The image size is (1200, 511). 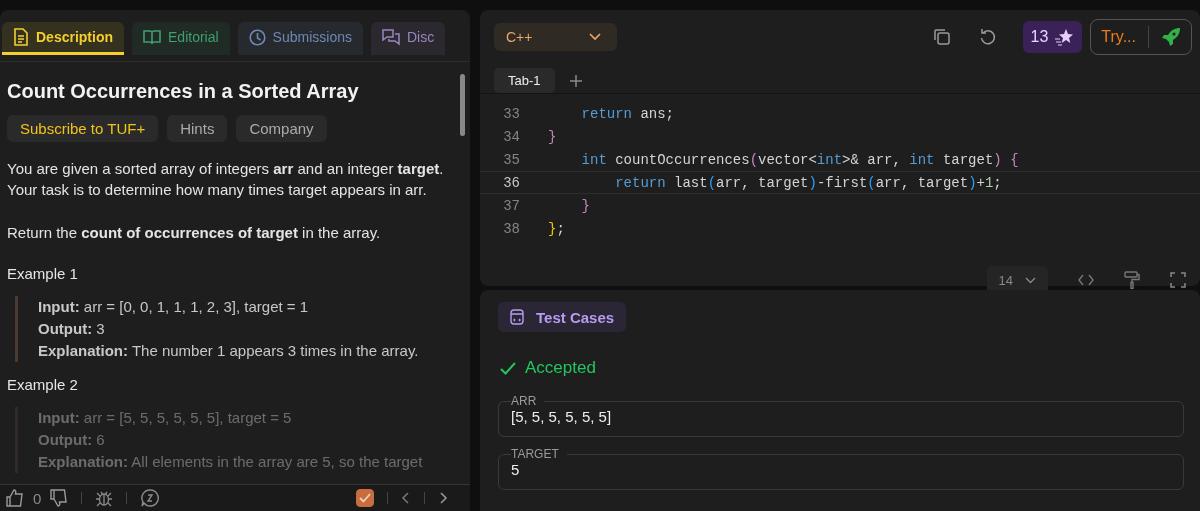 I want to click on input-field: ARR [5, 5, 5, 5, 5, 5], so click(x=841, y=415).